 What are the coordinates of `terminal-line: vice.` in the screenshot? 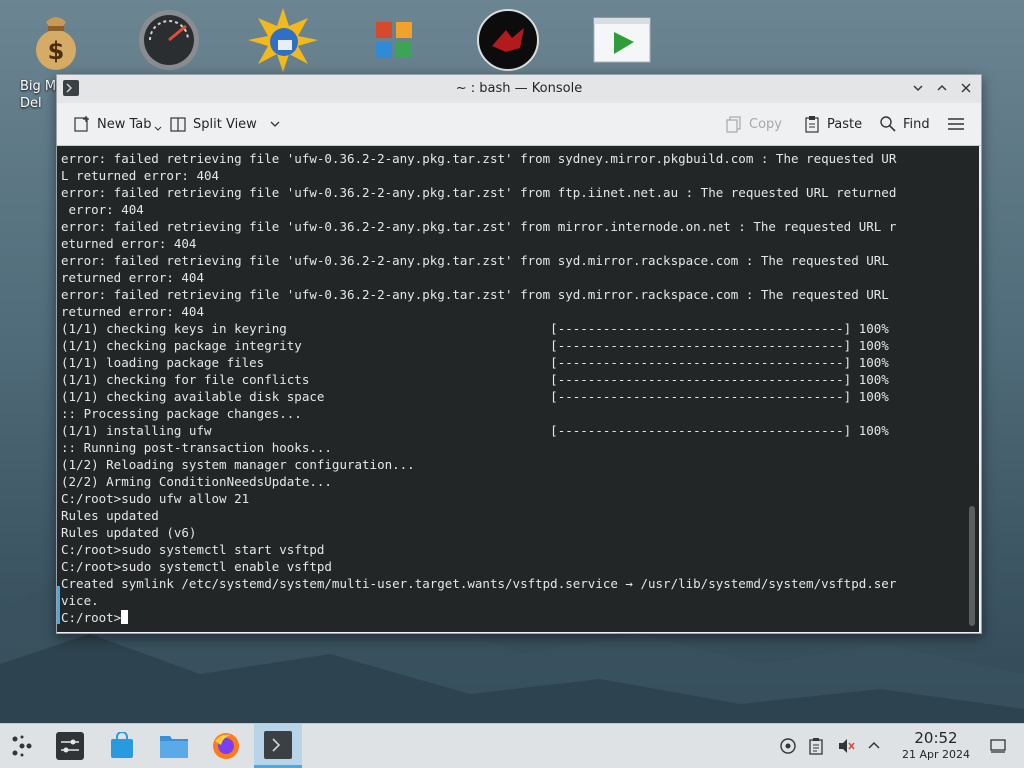 It's located at (80, 600).